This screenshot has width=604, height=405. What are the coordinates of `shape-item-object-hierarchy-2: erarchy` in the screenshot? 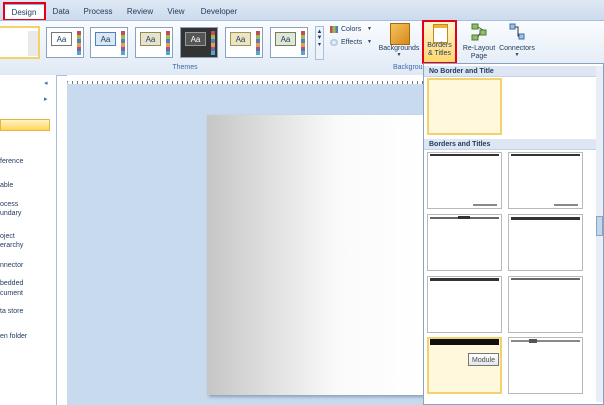 It's located at (11, 245).